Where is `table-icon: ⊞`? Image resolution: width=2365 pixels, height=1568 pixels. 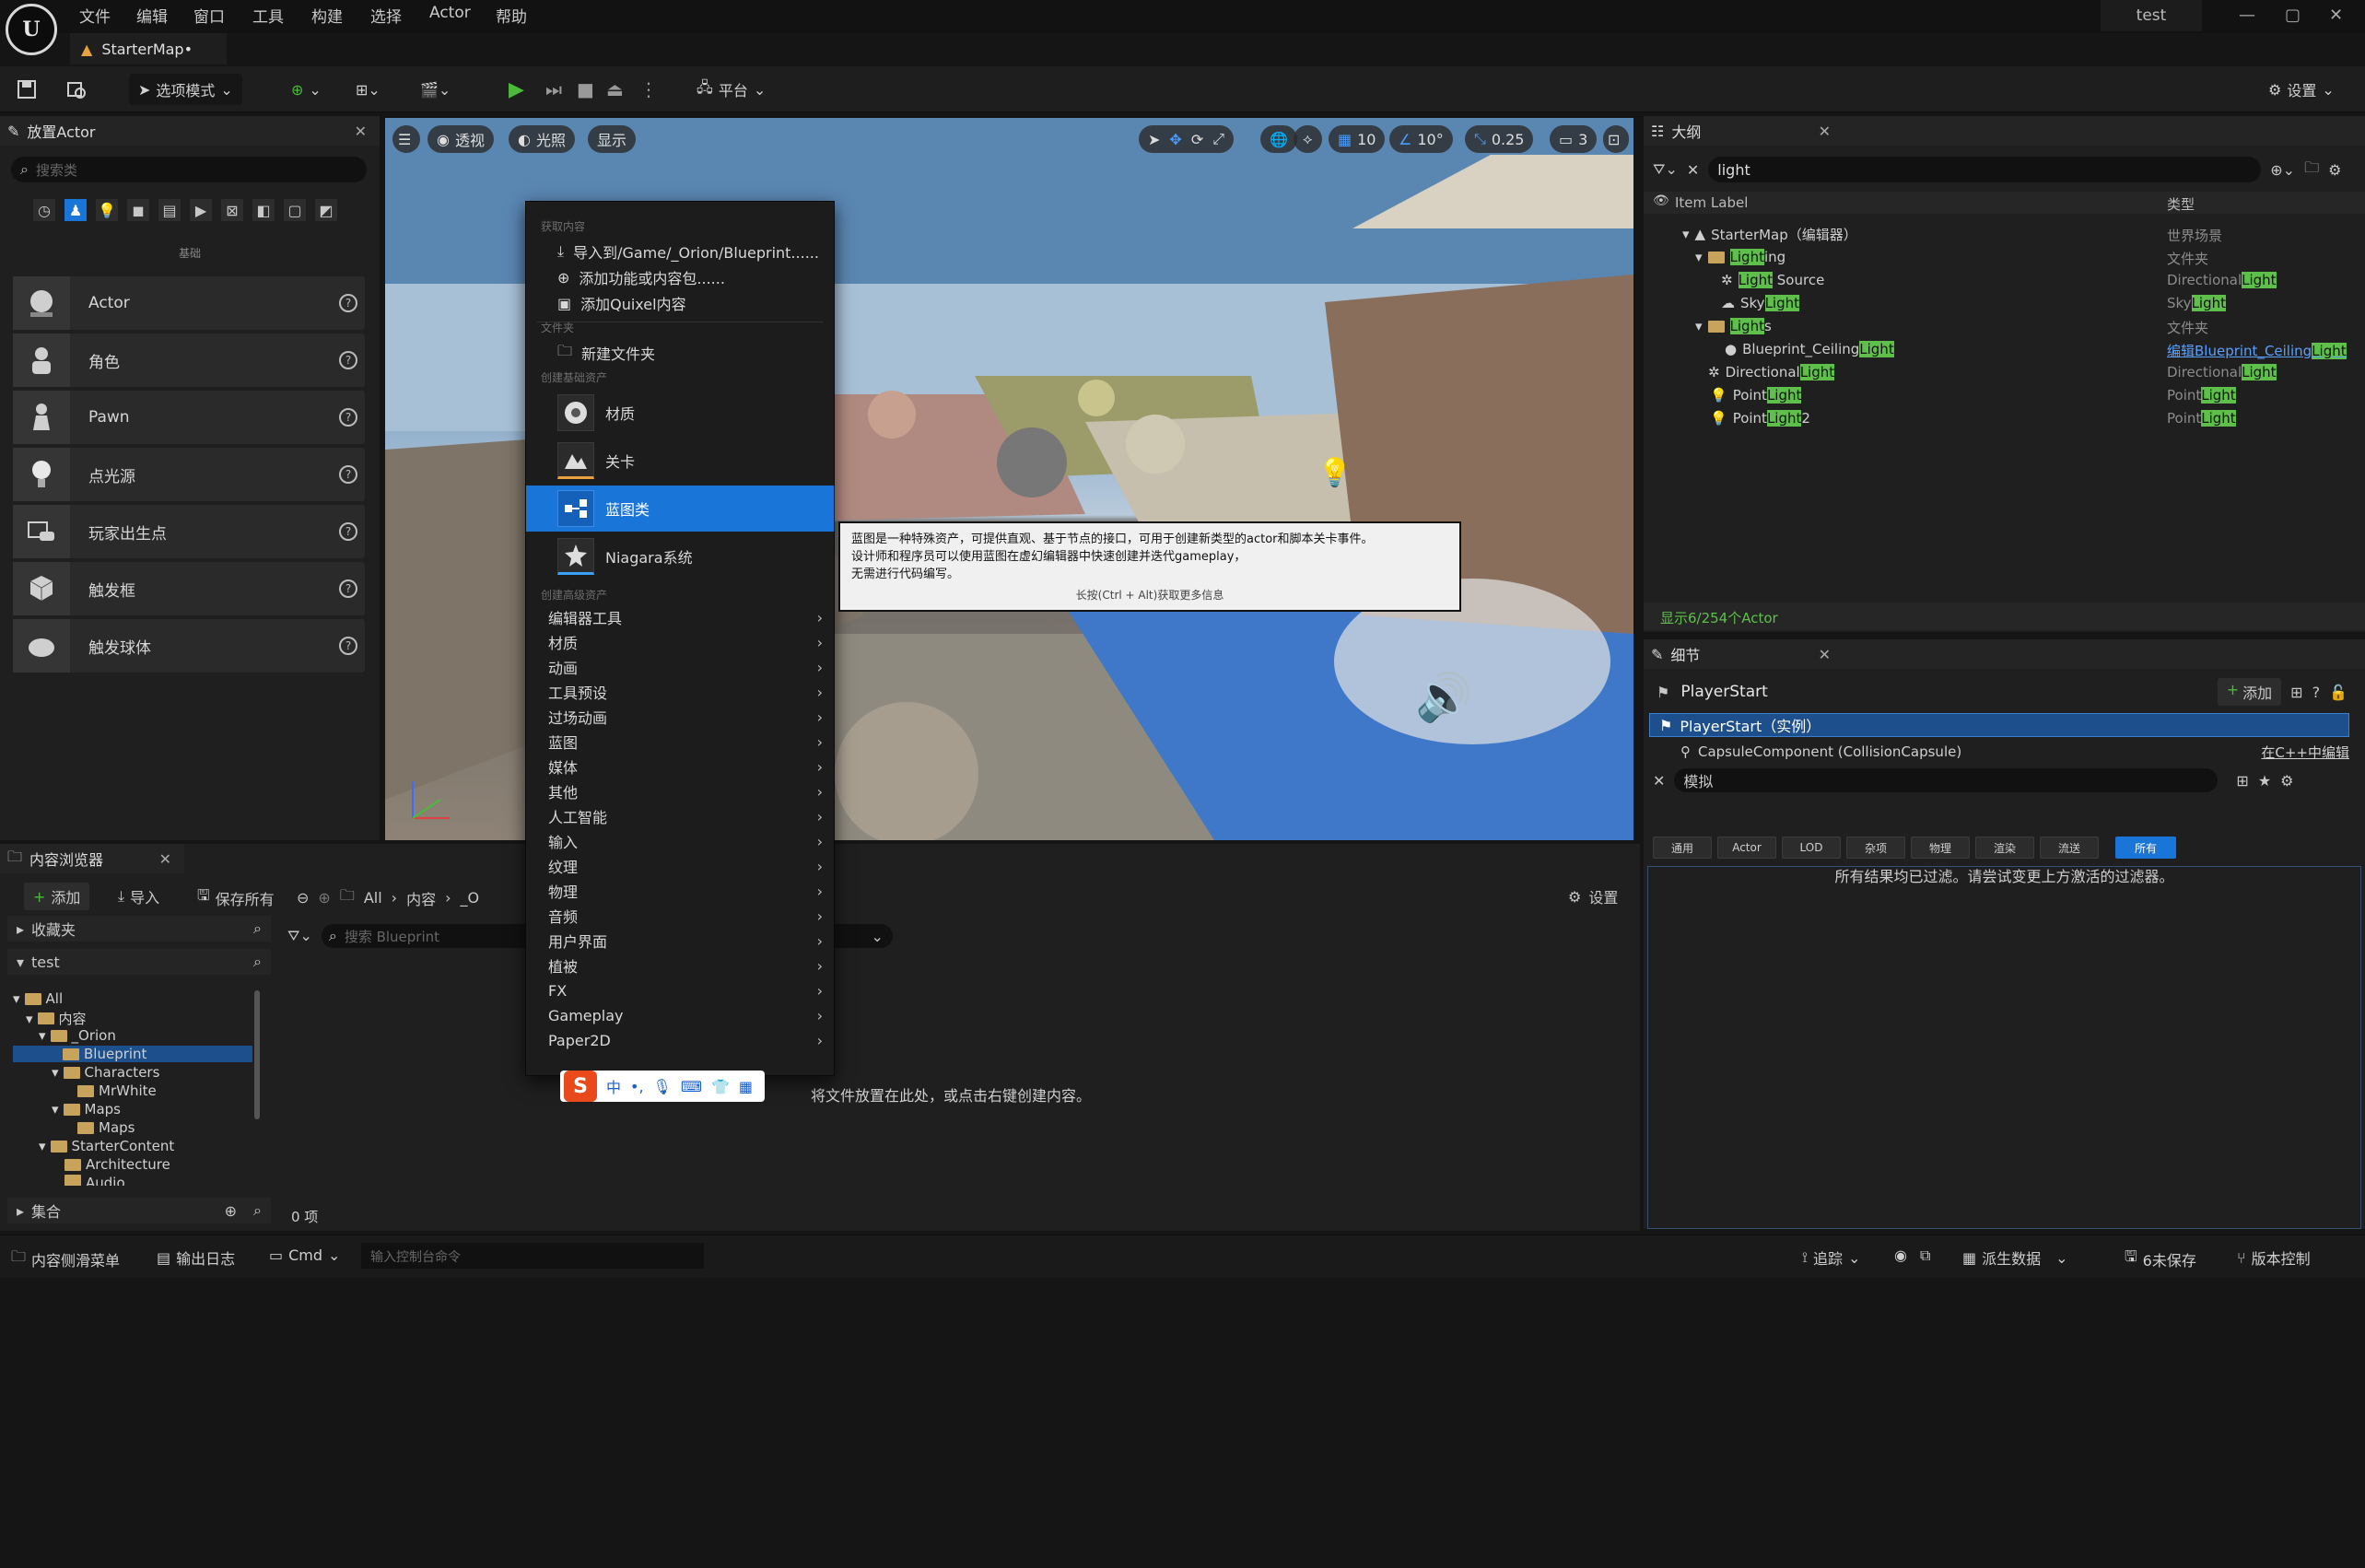 table-icon: ⊞ is located at coordinates (2242, 781).